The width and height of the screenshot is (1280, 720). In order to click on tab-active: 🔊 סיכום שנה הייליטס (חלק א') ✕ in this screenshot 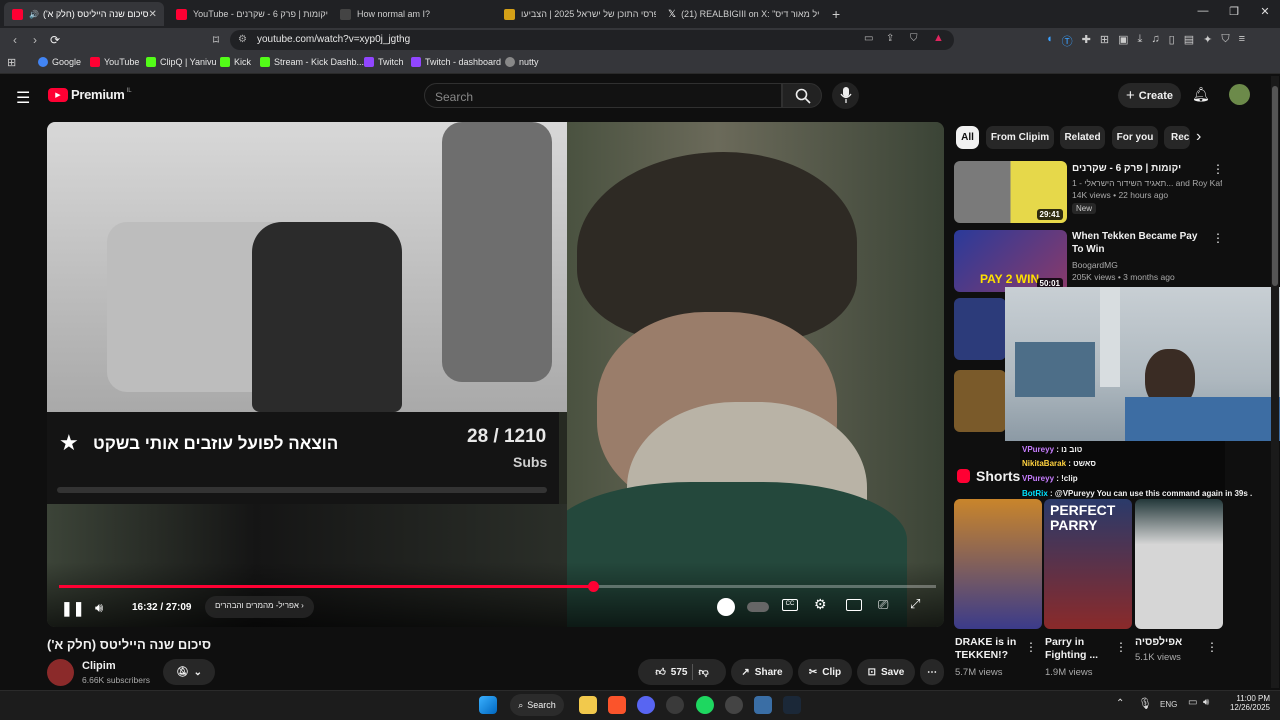, I will do `click(84, 14)`.